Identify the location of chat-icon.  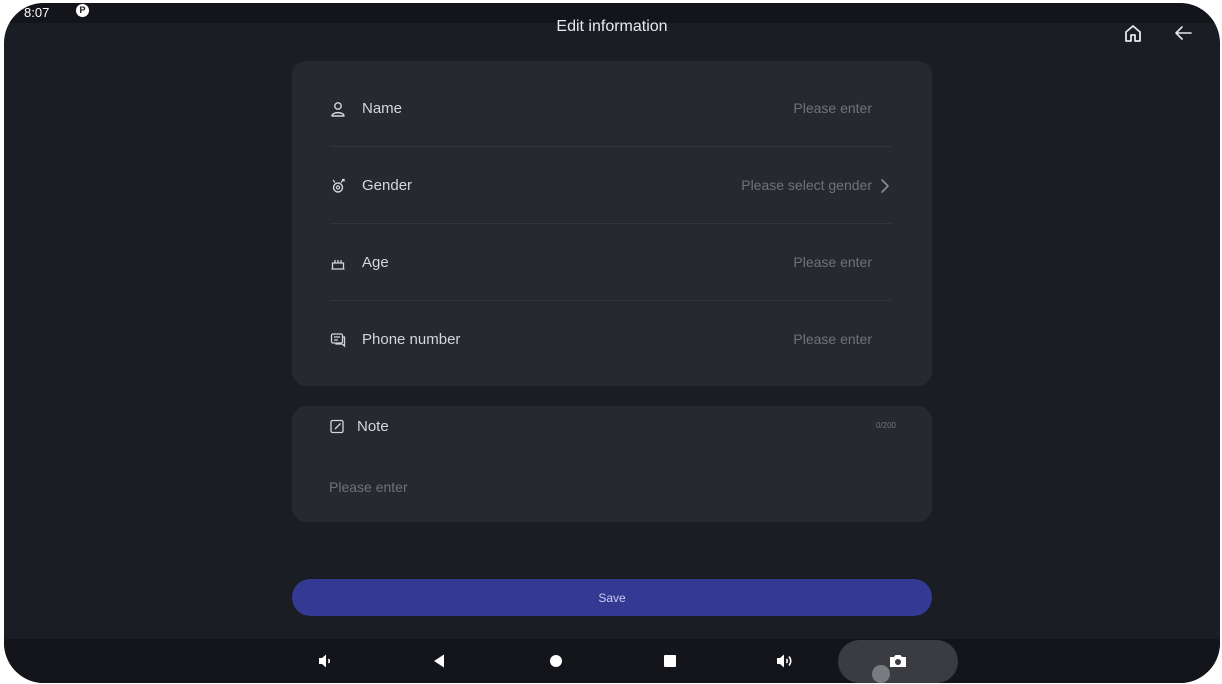
(338, 340).